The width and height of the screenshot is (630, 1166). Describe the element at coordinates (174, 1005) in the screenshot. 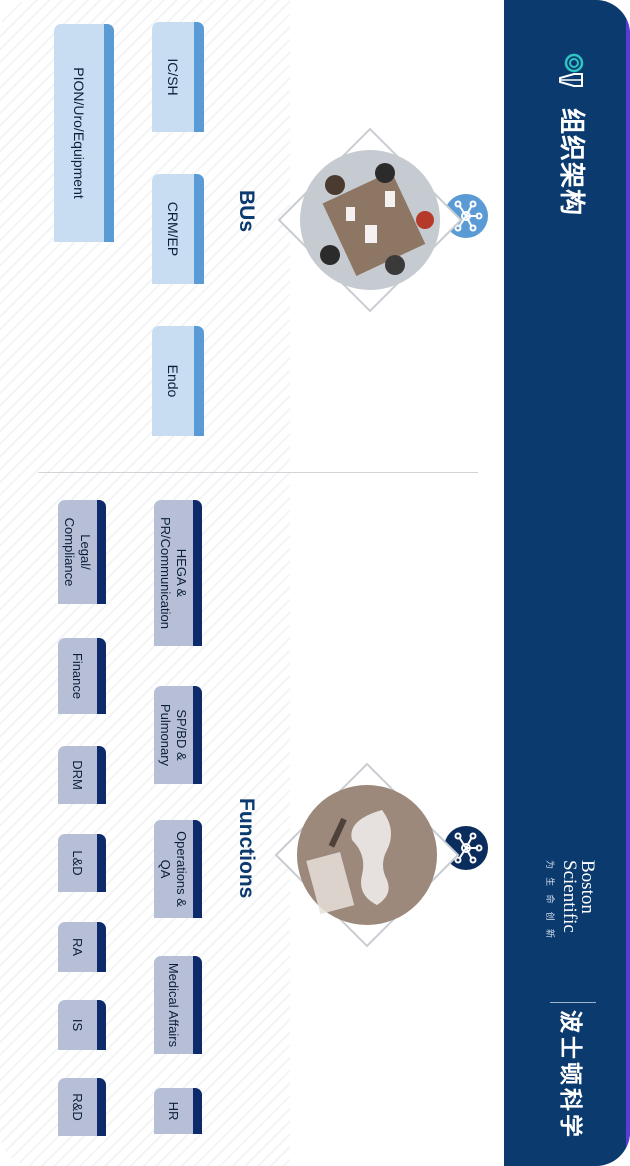

I see `fn-tab-label: Medical Affairs` at that location.